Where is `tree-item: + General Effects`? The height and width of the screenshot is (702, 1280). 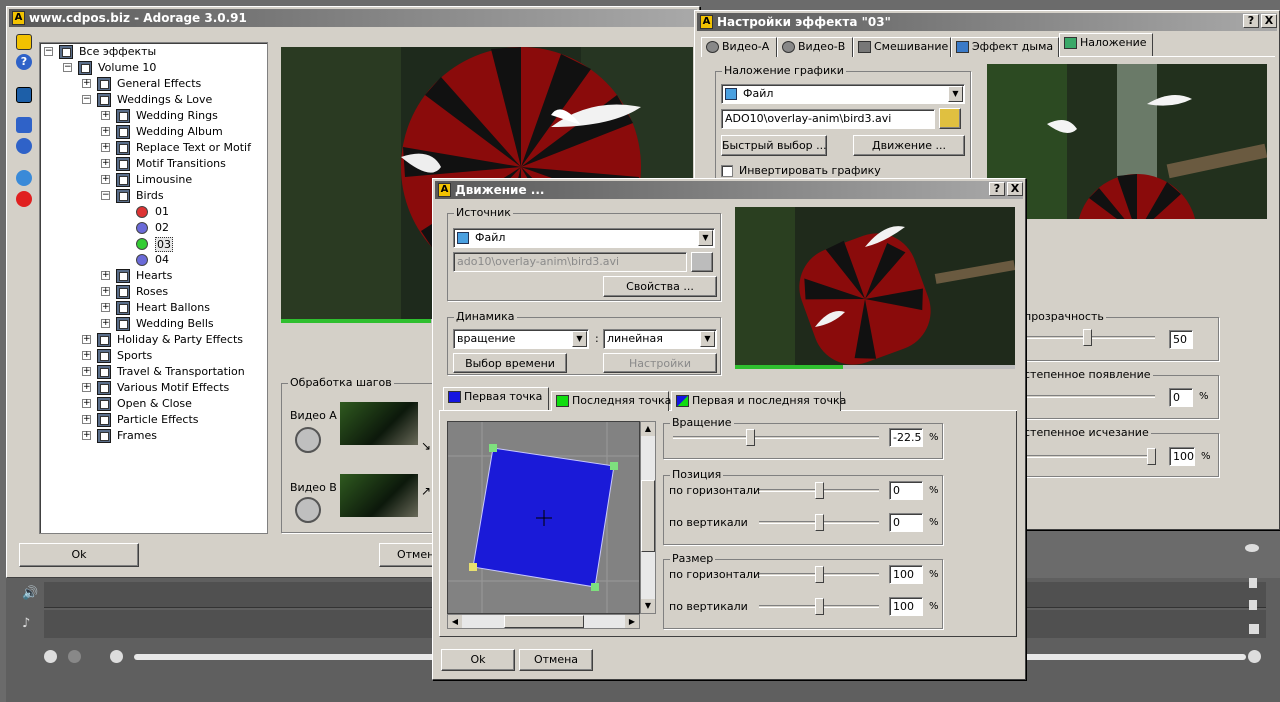
tree-item: + General Effects is located at coordinates (152, 84).